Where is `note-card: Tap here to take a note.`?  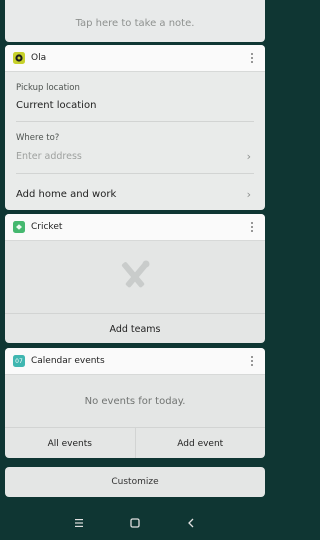 note-card: Tap here to take a note. is located at coordinates (135, 21).